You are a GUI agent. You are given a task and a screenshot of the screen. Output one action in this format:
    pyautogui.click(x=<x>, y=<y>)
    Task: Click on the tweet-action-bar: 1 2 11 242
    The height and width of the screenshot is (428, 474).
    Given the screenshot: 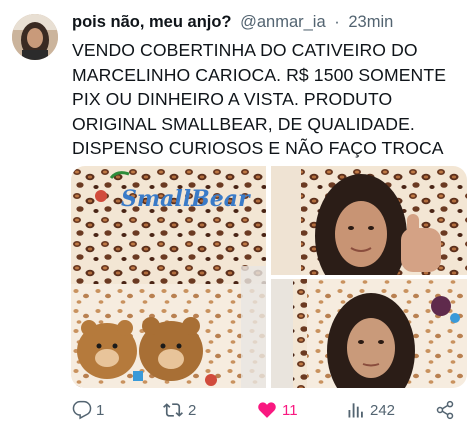 What is the action you would take?
    pyautogui.click(x=265, y=410)
    